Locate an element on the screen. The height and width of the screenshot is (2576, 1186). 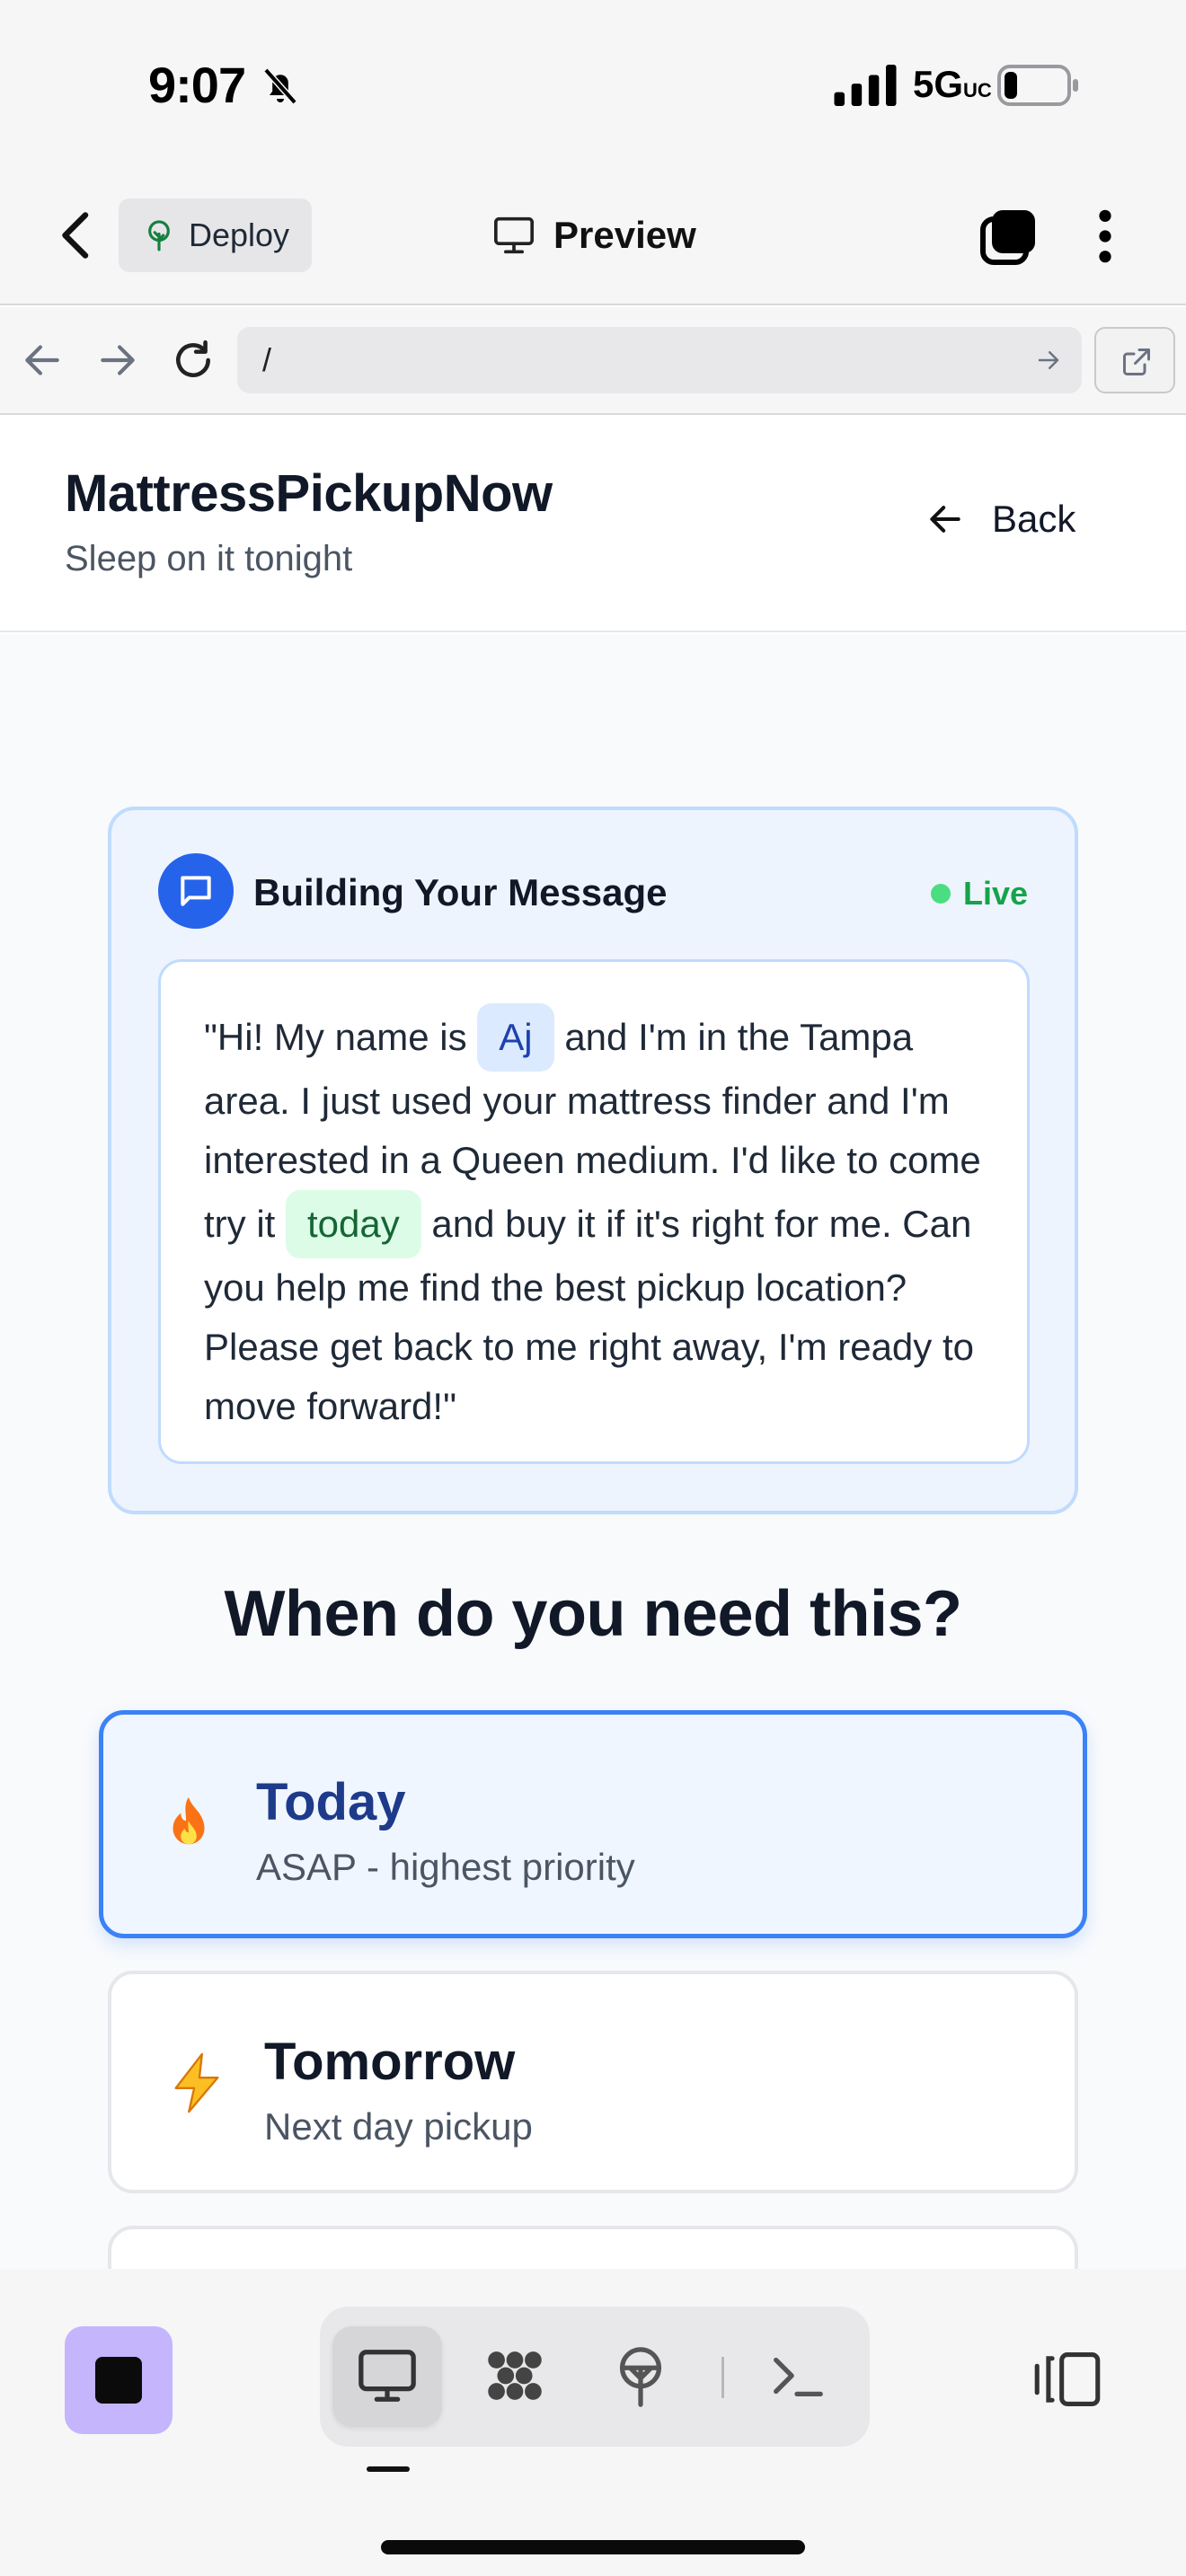
fire-icon is located at coordinates (189, 1820).